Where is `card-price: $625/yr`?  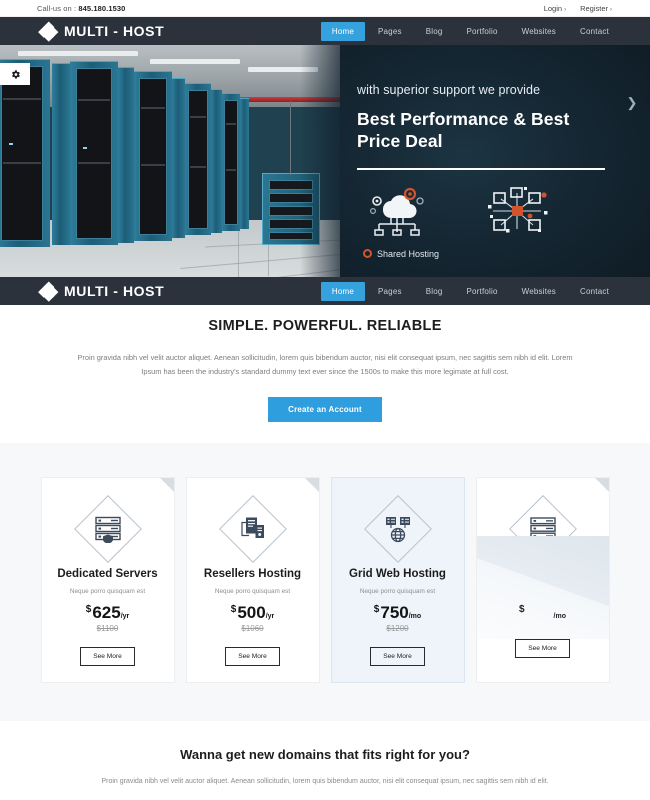
card-price: $625/yr is located at coordinates (108, 612).